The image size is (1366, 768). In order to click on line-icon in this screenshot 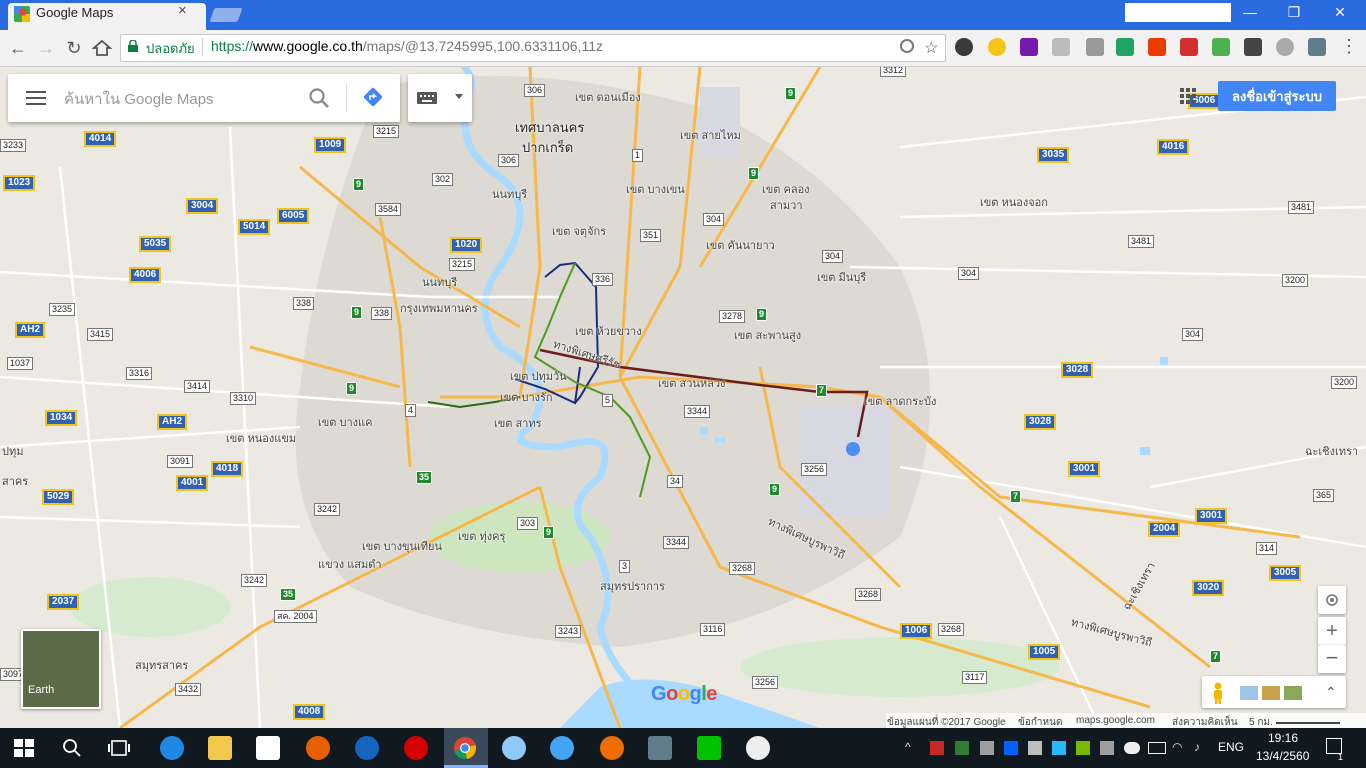, I will do `click(709, 748)`.